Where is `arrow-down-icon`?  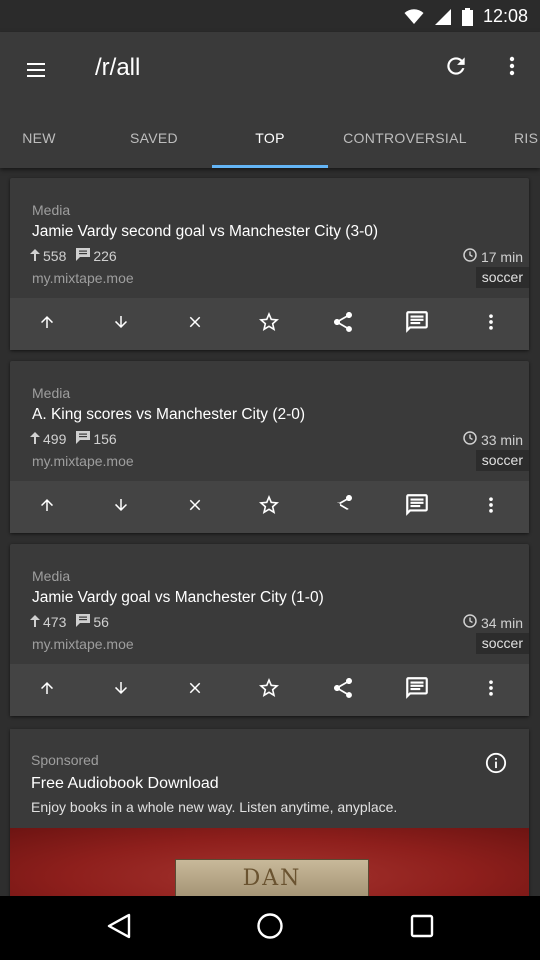
arrow-down-icon is located at coordinates (121, 690).